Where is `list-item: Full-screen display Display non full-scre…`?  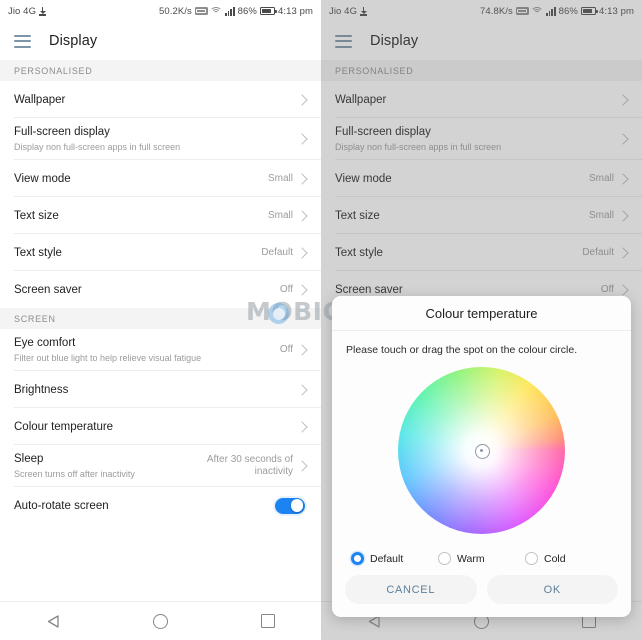
list-item: Full-screen display Display non full-scre… is located at coordinates (160, 139).